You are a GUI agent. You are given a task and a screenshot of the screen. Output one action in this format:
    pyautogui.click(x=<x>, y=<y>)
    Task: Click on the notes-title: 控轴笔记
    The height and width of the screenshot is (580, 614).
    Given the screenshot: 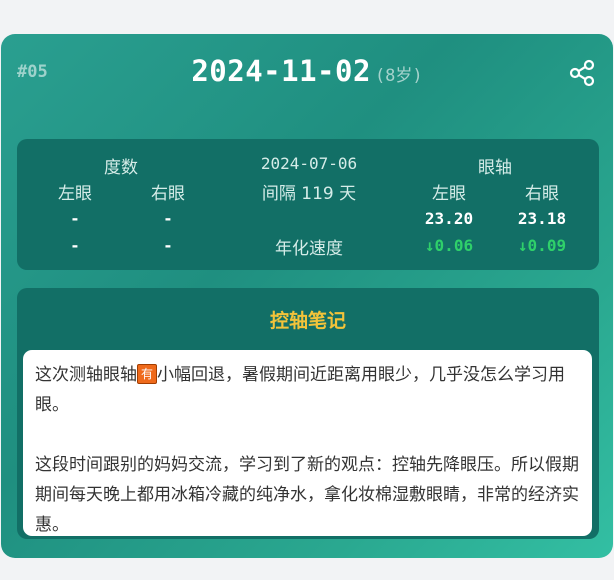 What is the action you would take?
    pyautogui.click(x=307, y=321)
    